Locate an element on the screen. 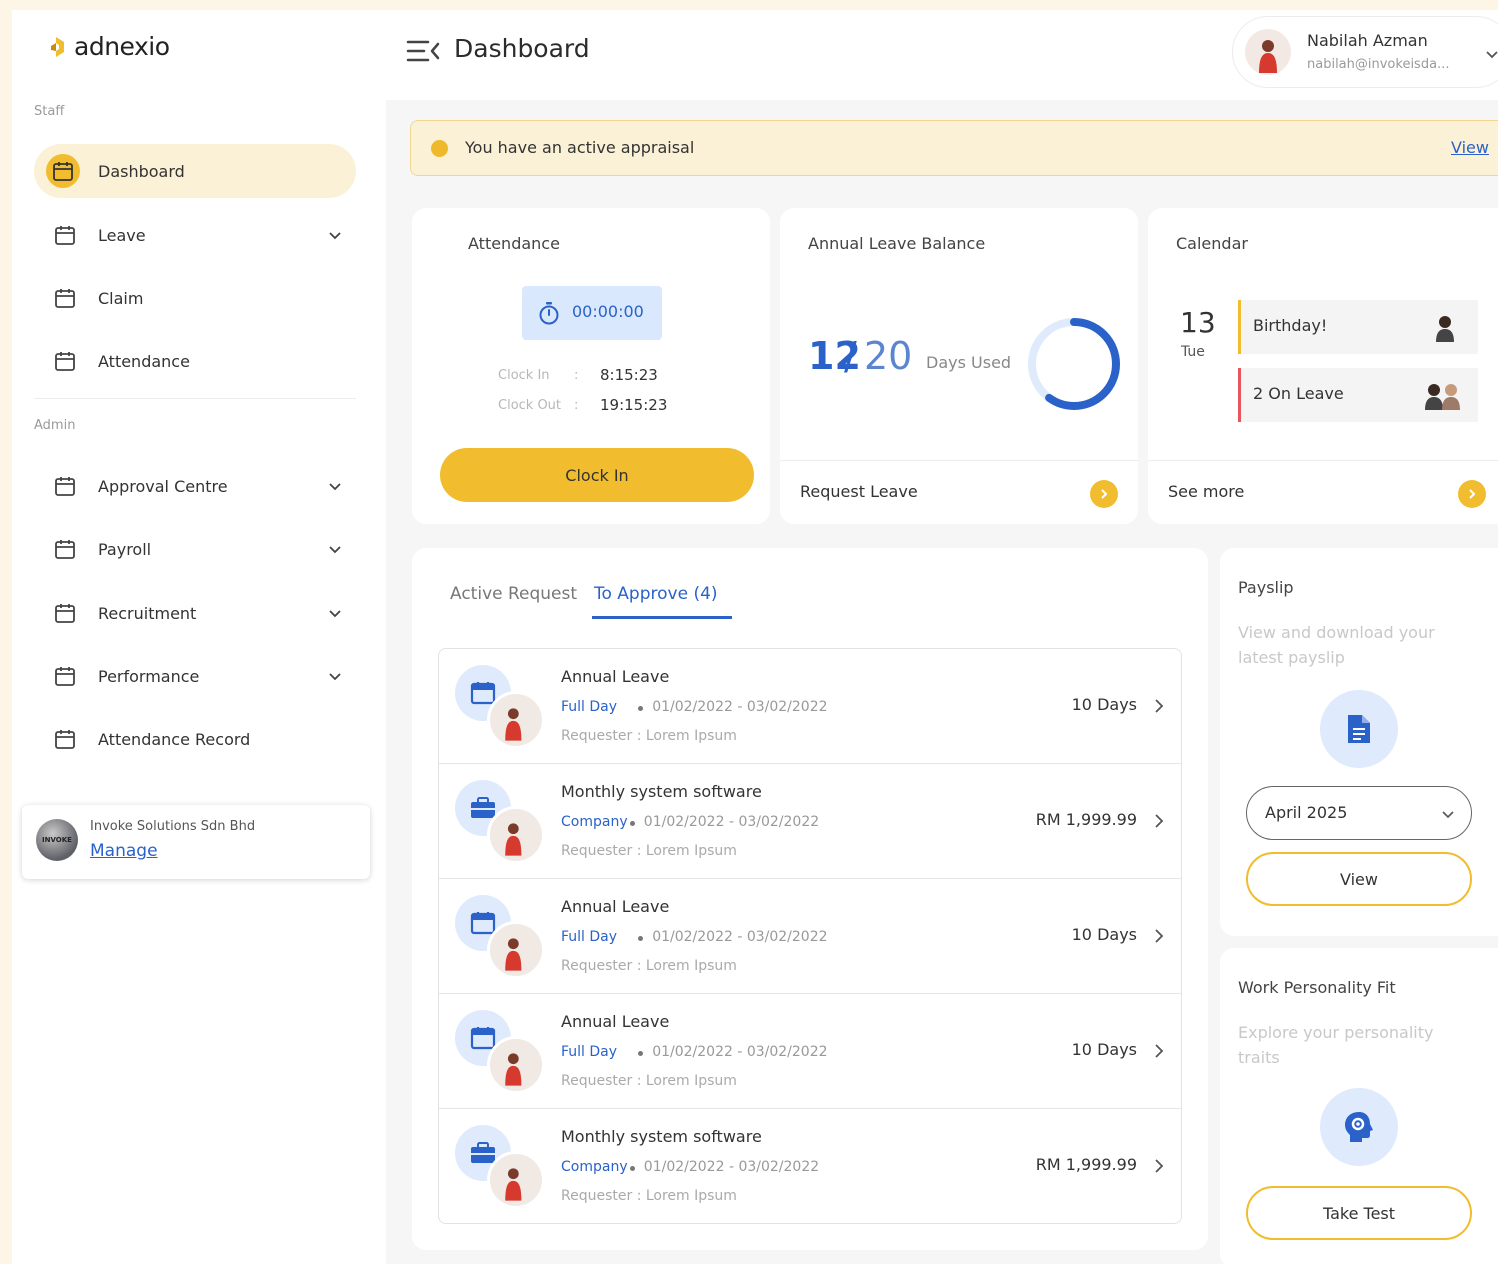  tab-active-request: Active Request is located at coordinates (513, 594).